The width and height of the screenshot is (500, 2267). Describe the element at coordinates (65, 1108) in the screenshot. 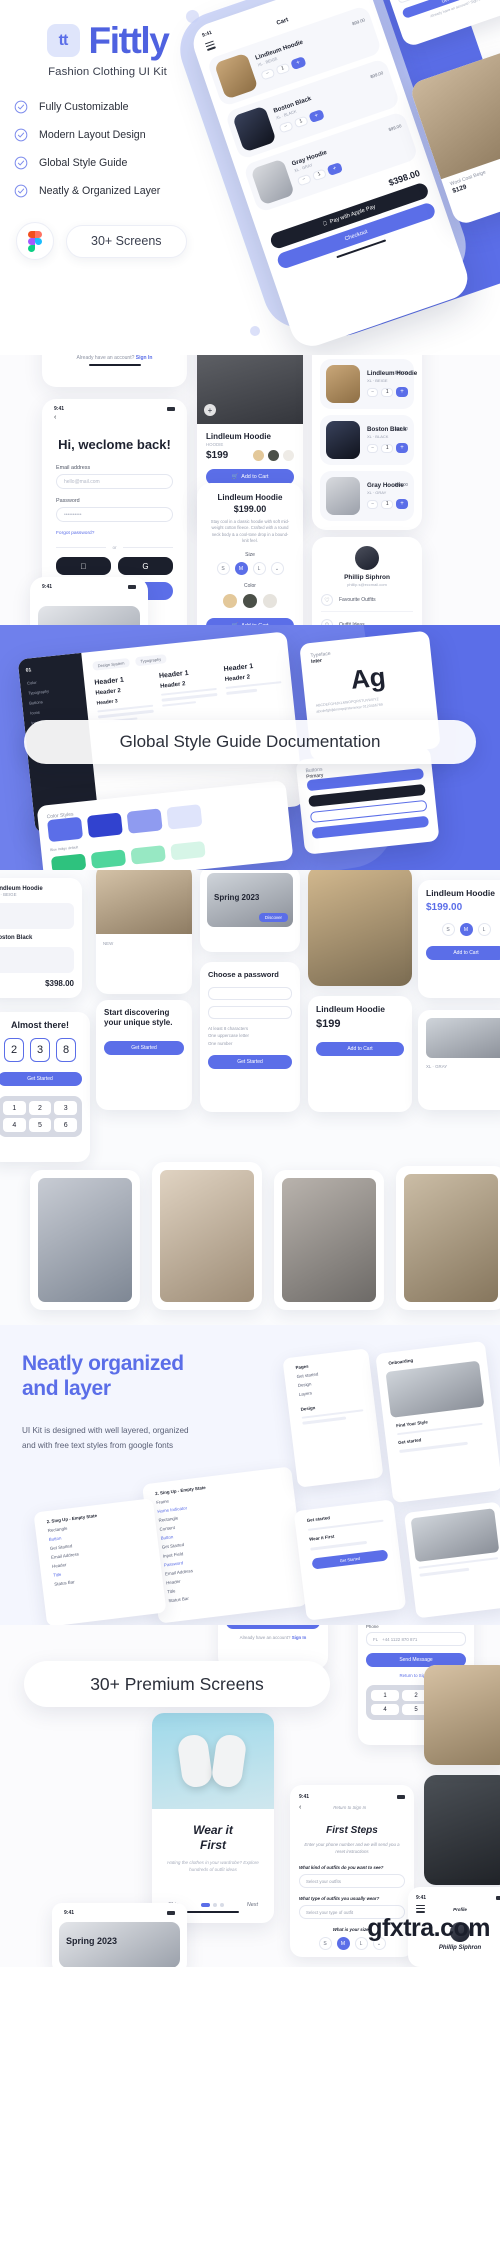

I see `keypad-key: 3` at that location.